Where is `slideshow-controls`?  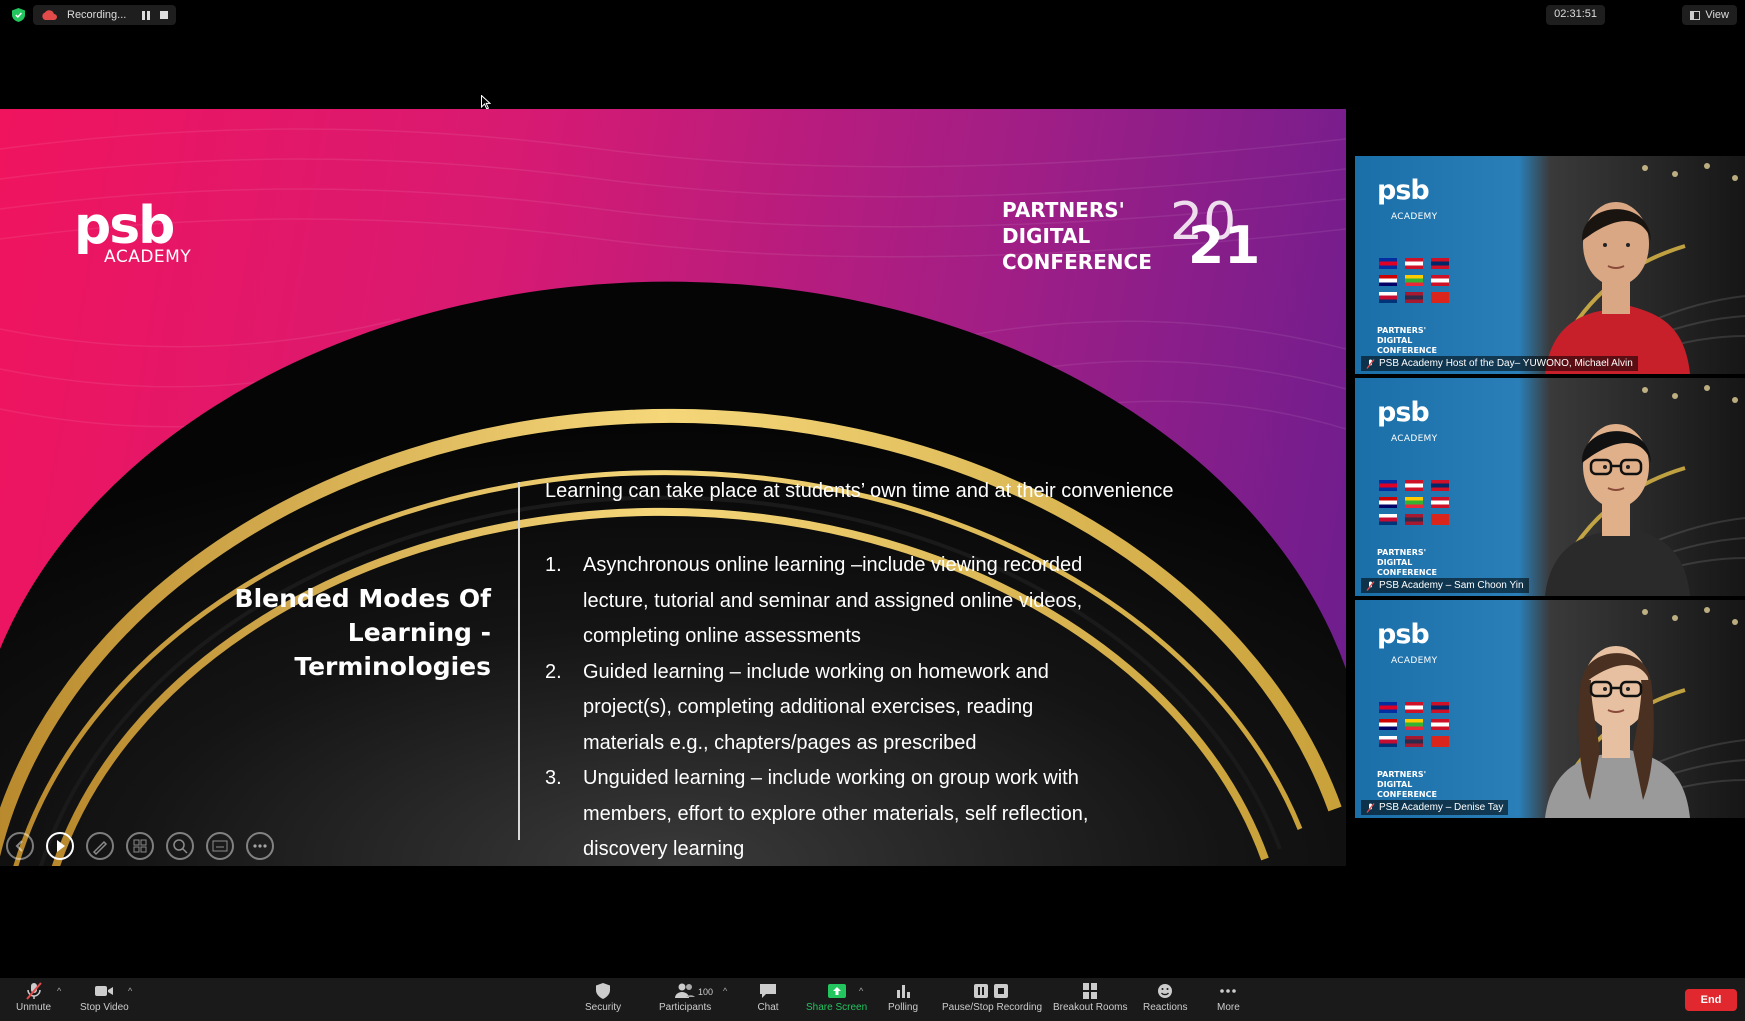 slideshow-controls is located at coordinates (140, 846).